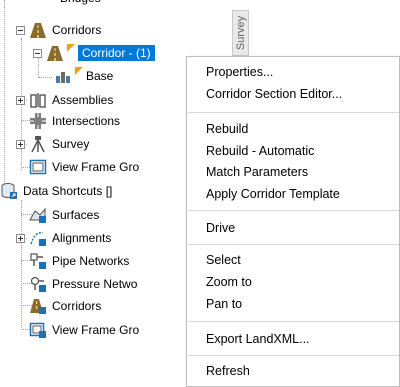 This screenshot has height=387, width=400. I want to click on assembly-icon, so click(38, 100).